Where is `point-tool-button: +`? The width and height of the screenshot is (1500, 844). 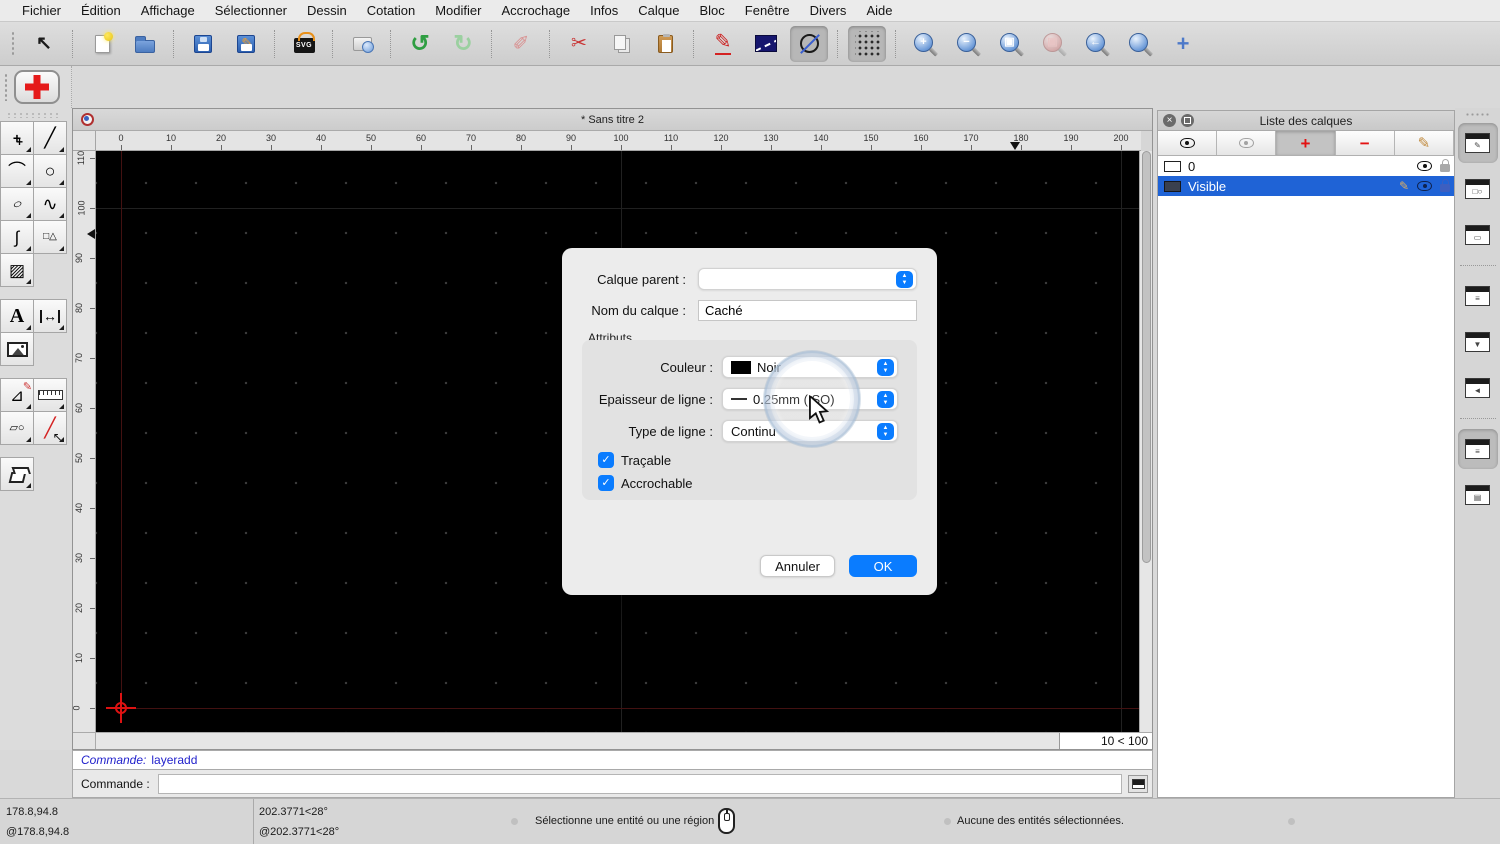
point-tool-button: + is located at coordinates (17, 138).